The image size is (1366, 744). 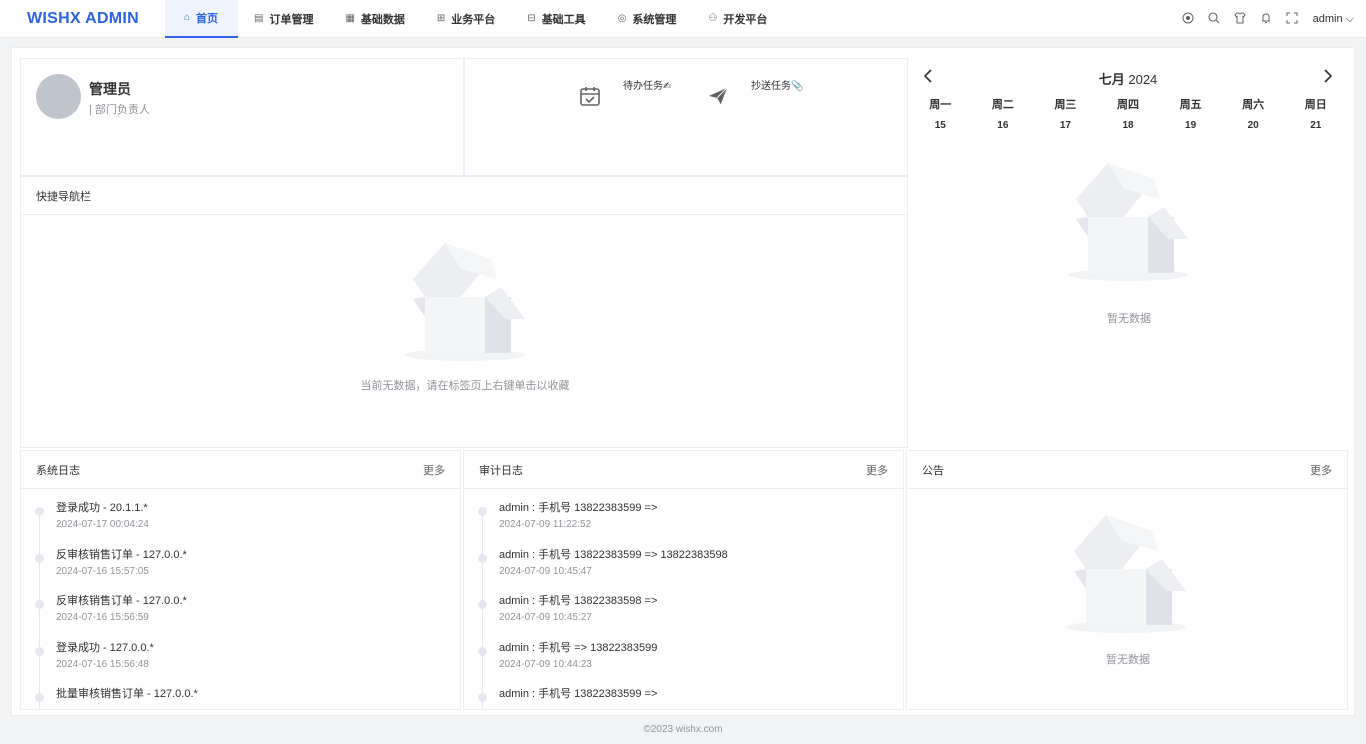 What do you see at coordinates (102, 664) in the screenshot?
I see `log-time: 2024-07-16 15:56:48` at bounding box center [102, 664].